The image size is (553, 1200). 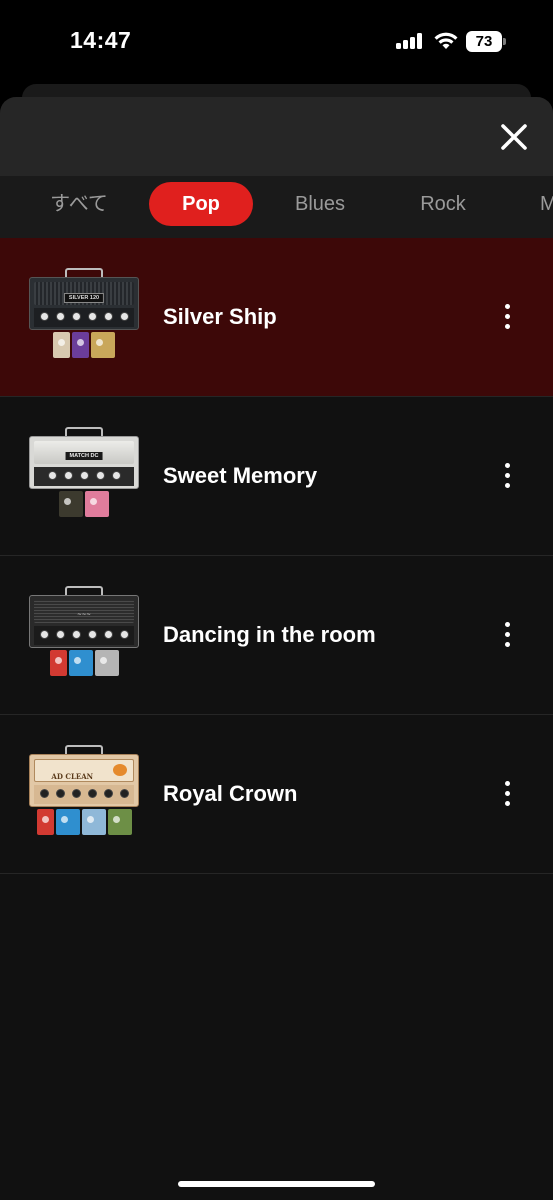 I want to click on preset-title: Sweet Memory, so click(x=240, y=475).